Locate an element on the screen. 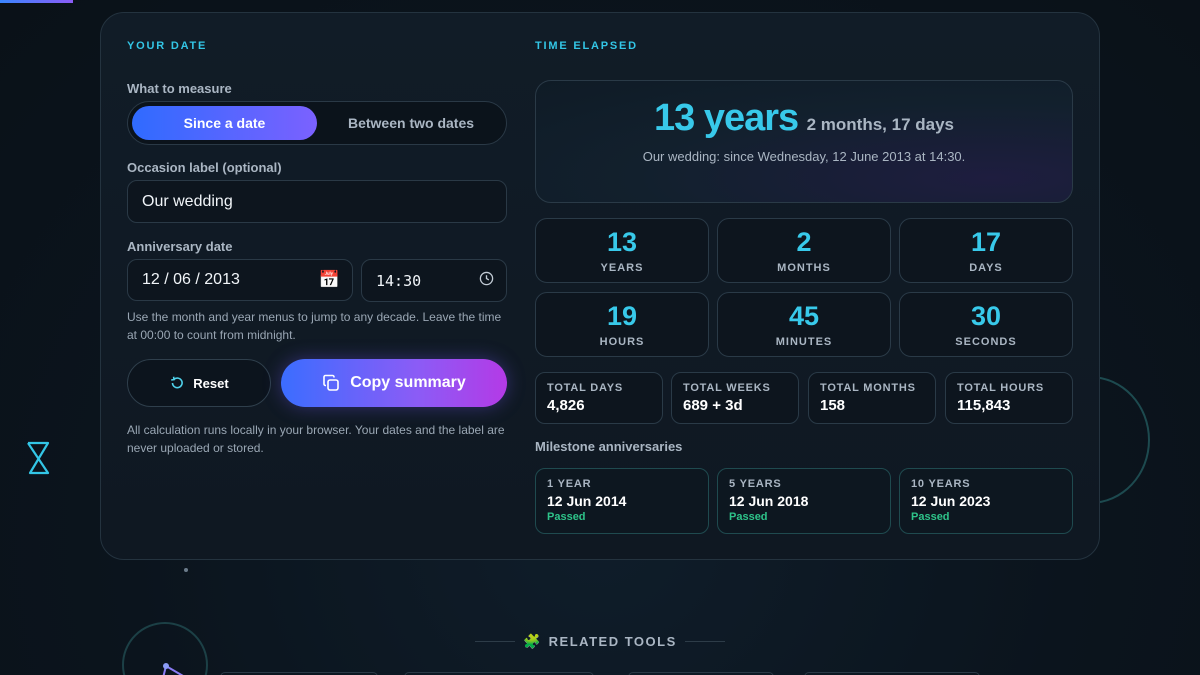  reset-button: Reset is located at coordinates (199, 383).